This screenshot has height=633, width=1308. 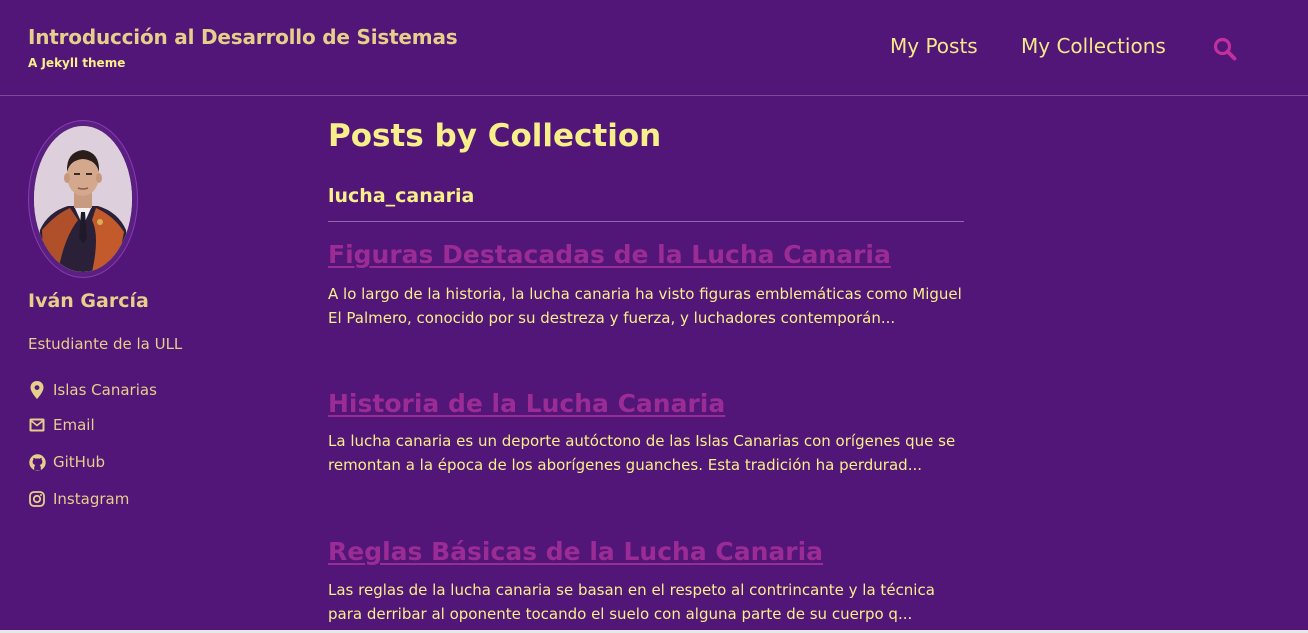 What do you see at coordinates (37, 499) in the screenshot?
I see `instagram-icon` at bounding box center [37, 499].